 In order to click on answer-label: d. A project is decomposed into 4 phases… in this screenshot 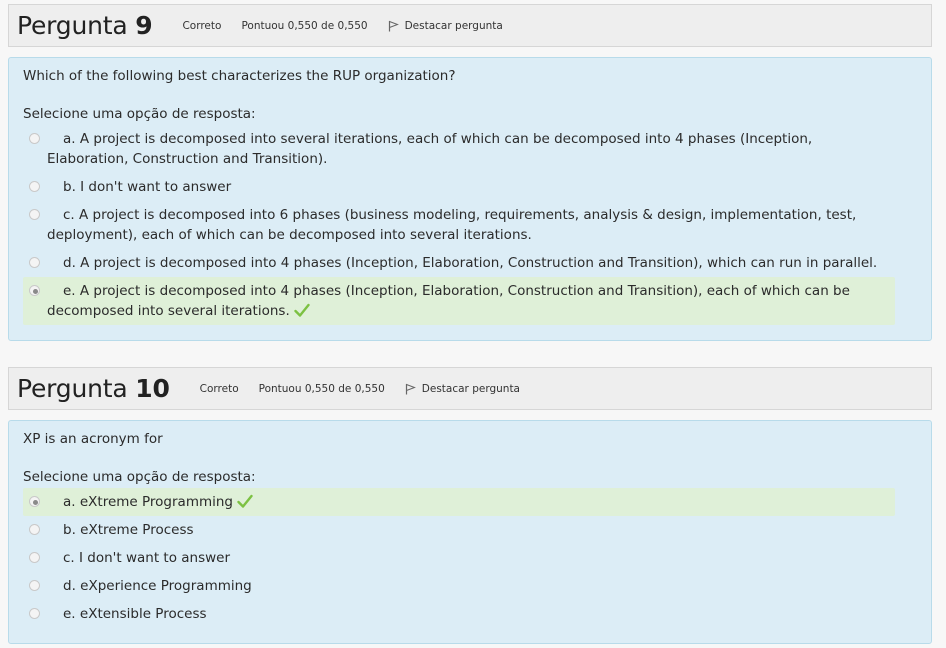, I will do `click(467, 263)`.